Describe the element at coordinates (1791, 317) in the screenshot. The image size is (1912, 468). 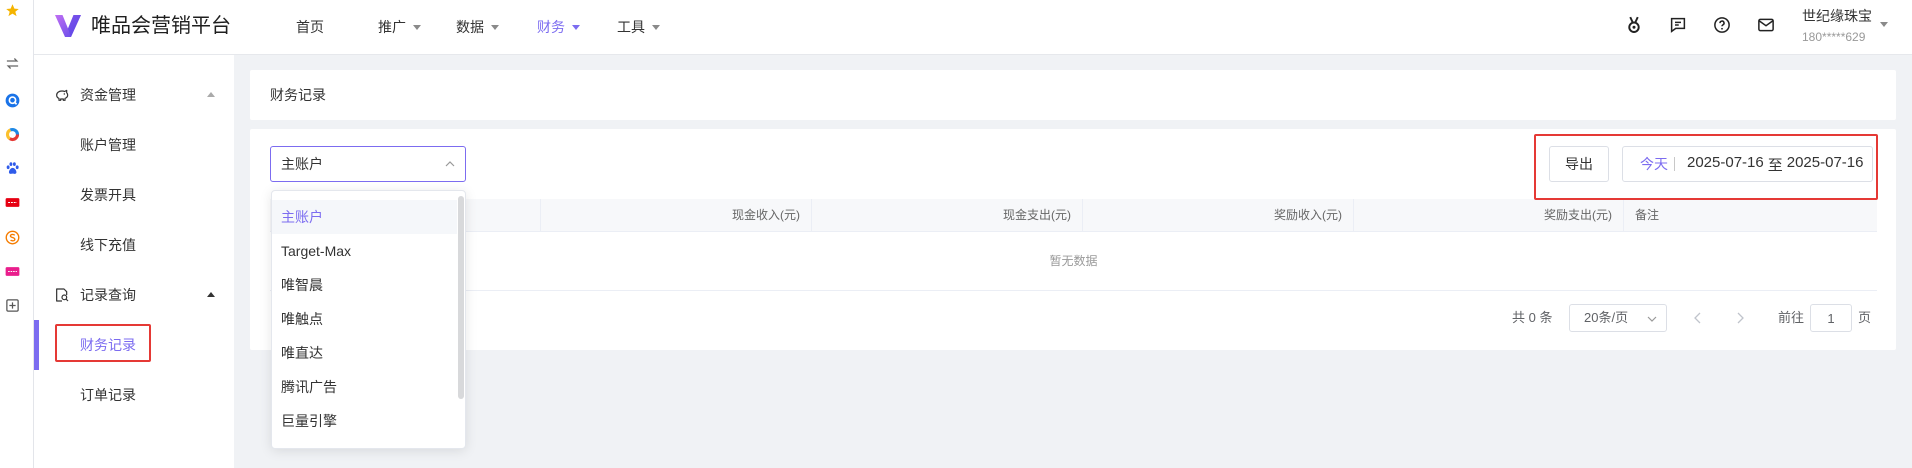
I see `goto-label: 前往` at that location.